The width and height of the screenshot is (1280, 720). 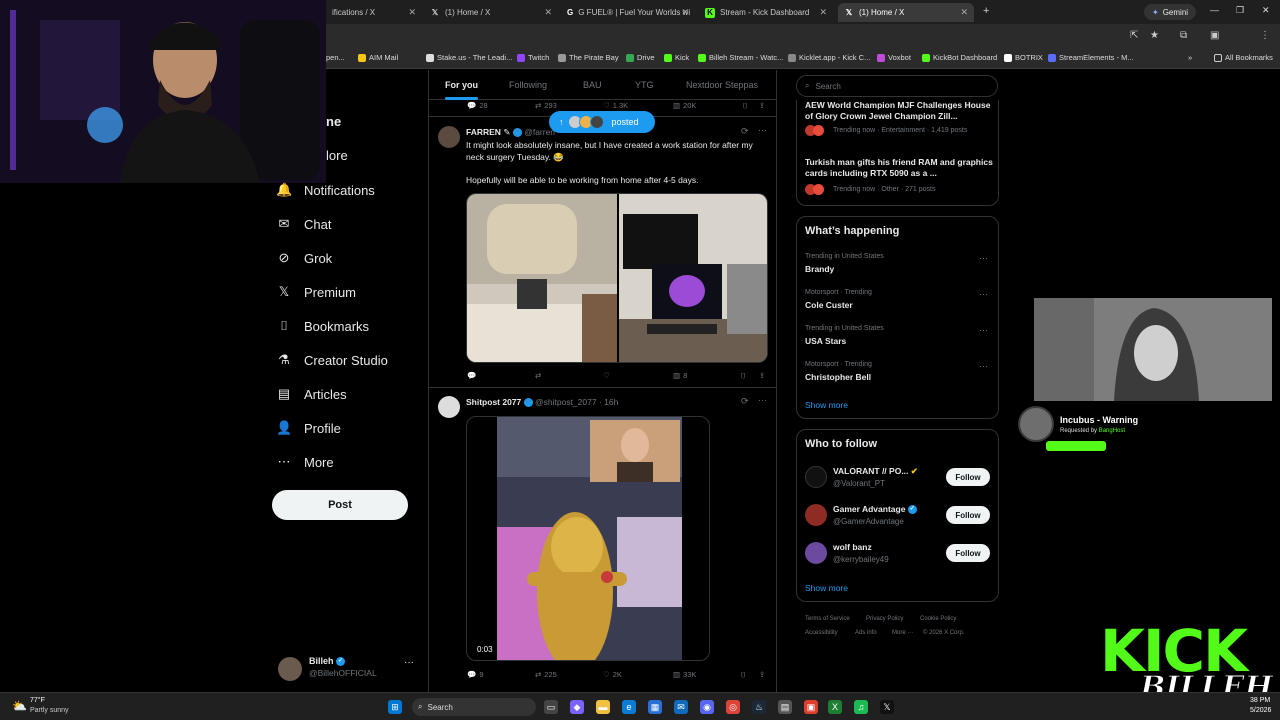 What do you see at coordinates (733, 707) in the screenshot?
I see `chrome-icon: ◎` at bounding box center [733, 707].